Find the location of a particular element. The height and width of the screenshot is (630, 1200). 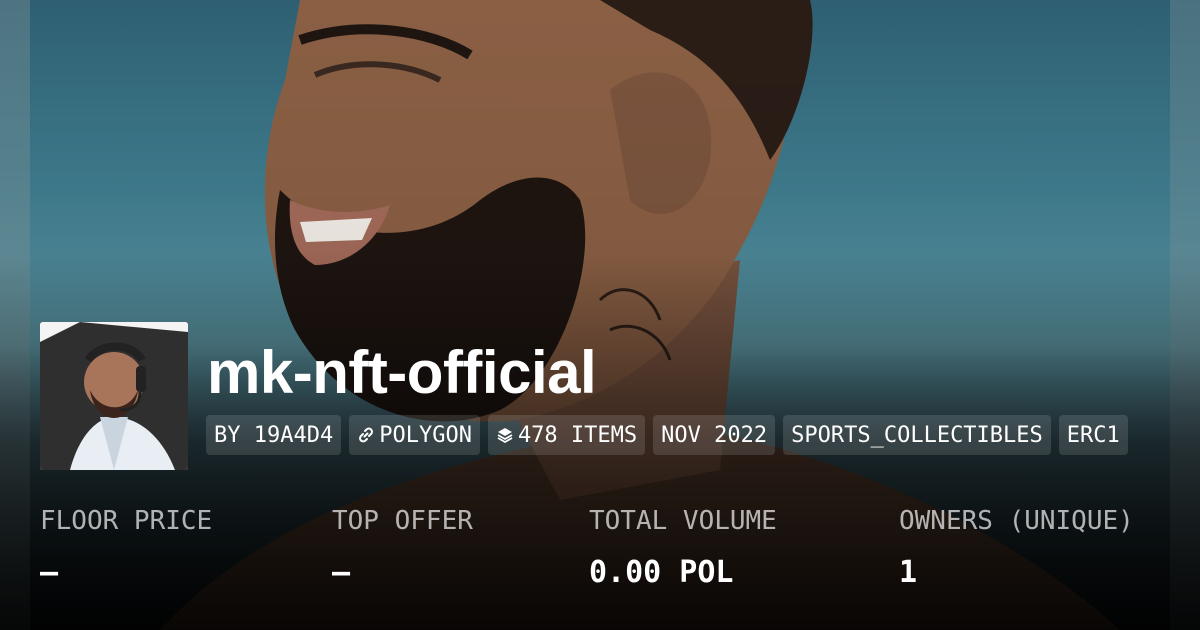

date-chip-label: NOV 2022 is located at coordinates (714, 435).